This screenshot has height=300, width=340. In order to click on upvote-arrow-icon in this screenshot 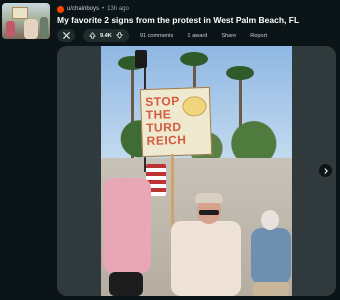, I will do `click(92, 35)`.